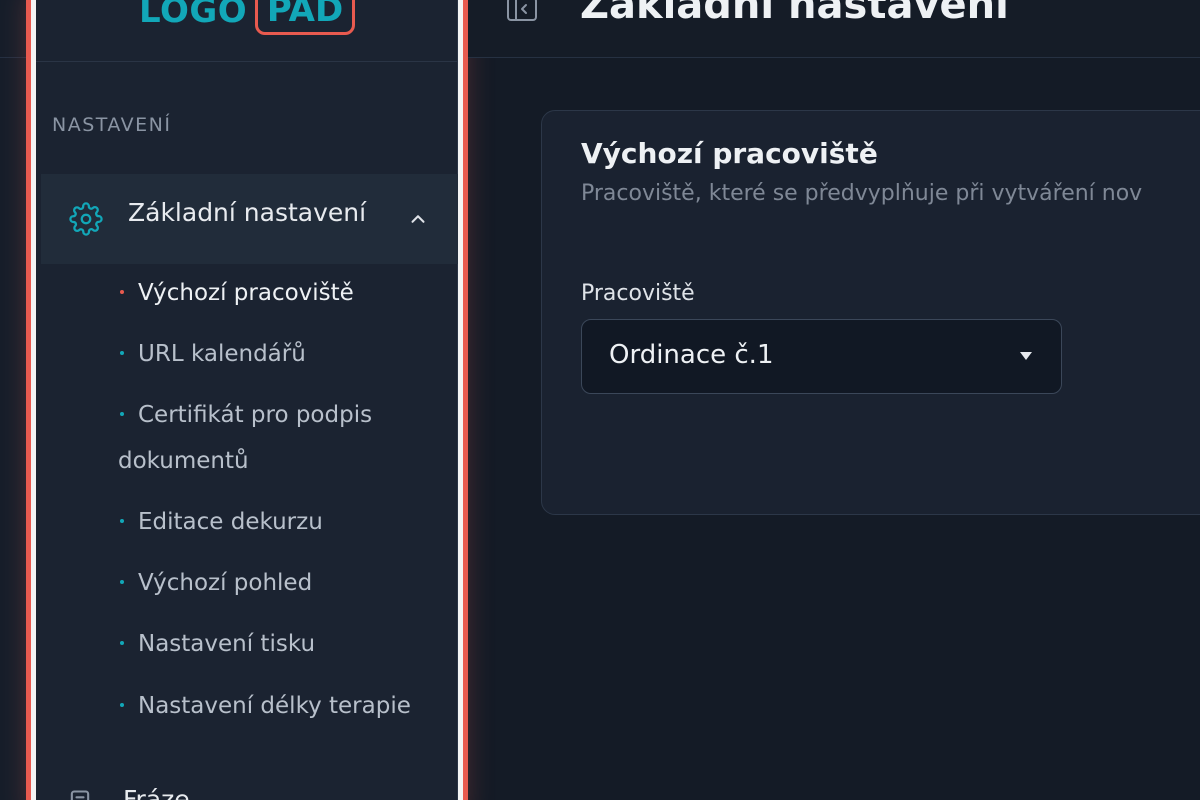  Describe the element at coordinates (245, 438) in the screenshot. I see `sidebar-subitem-label: Certifikát pro podpis dokumentů` at that location.